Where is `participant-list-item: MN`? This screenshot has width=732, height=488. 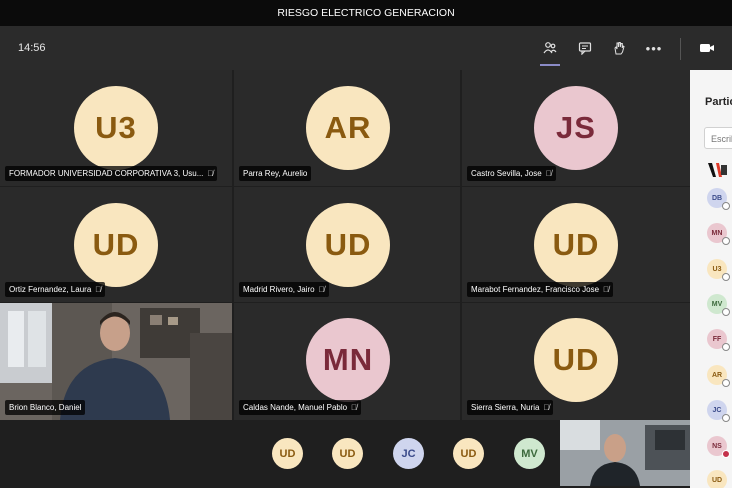 participant-list-item: MN is located at coordinates (718, 234).